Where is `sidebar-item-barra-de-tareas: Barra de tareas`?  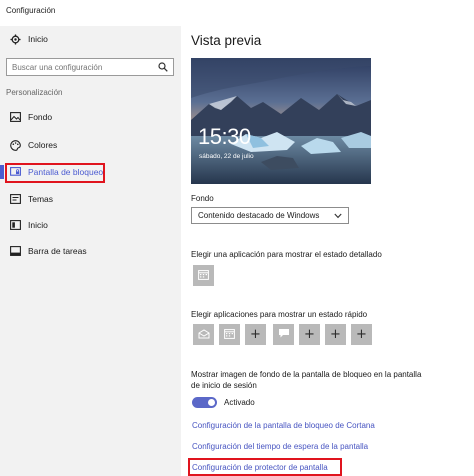
sidebar-item-barra-de-tareas: Barra de tareas is located at coordinates (90, 251).